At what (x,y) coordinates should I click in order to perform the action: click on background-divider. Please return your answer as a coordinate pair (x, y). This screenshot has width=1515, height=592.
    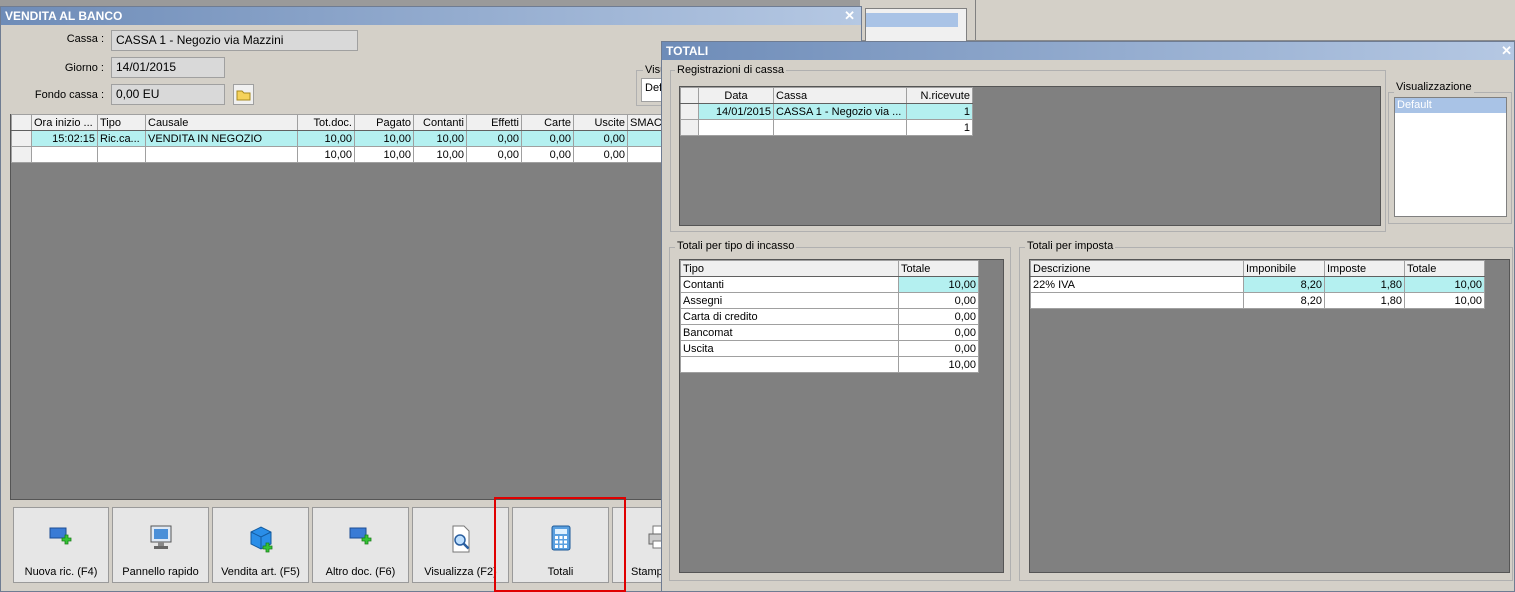
    Looking at the image, I should click on (975, 20).